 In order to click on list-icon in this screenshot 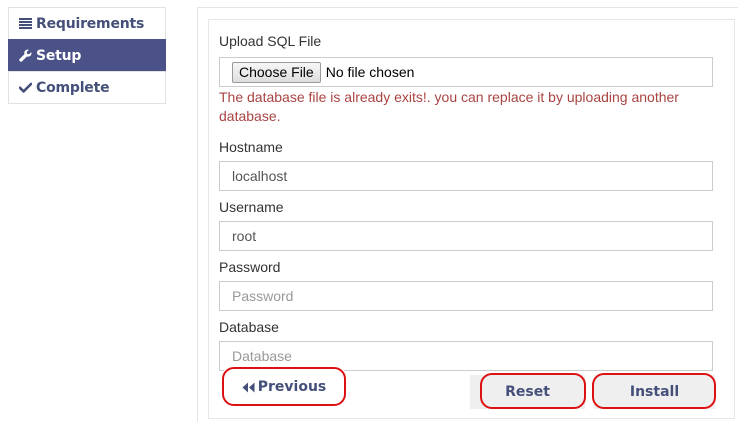, I will do `click(25, 24)`.